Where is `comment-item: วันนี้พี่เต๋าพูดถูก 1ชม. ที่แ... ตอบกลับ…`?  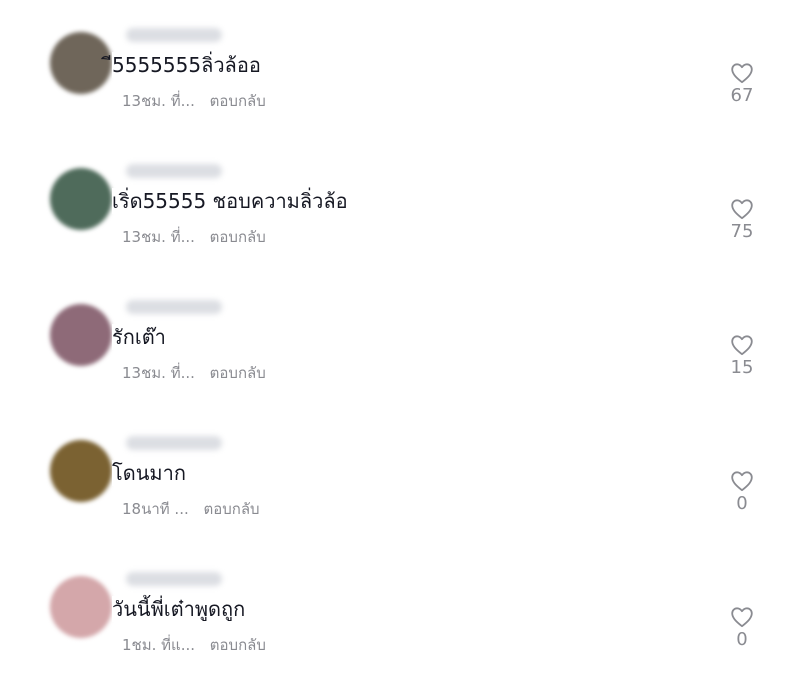
comment-item: วันนี้พี่เต๋าพูดถูก 1ชม. ที่แ... ตอบกลับ… is located at coordinates (410, 627).